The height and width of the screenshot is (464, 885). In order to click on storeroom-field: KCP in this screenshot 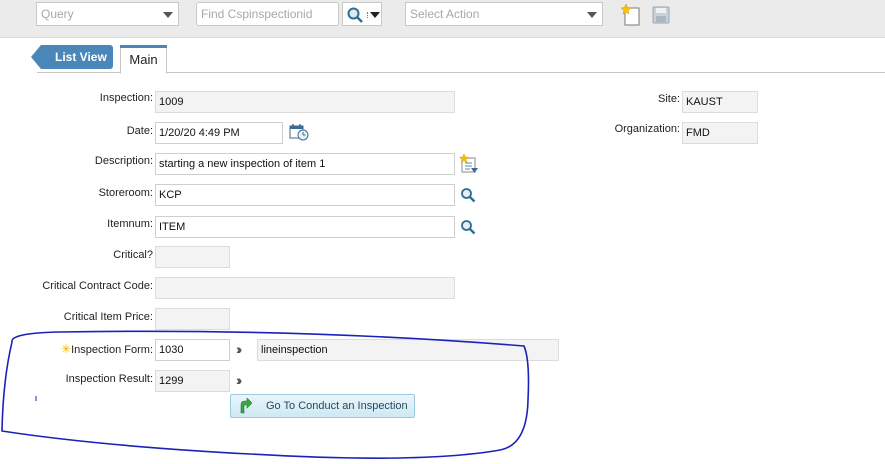, I will do `click(305, 195)`.